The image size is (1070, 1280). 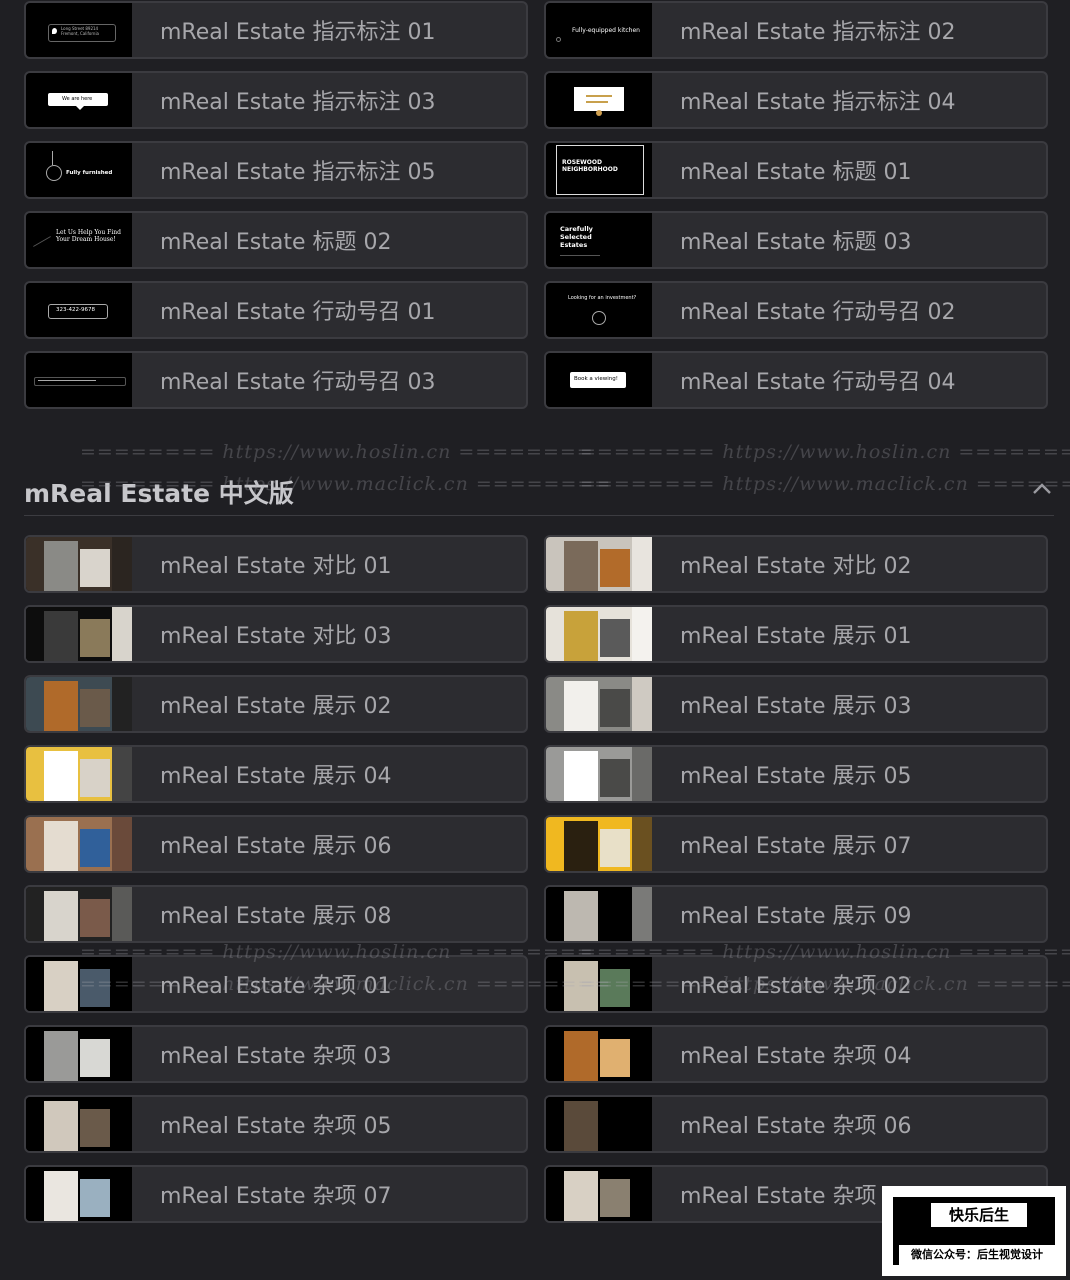 I want to click on preset-thumbnail: 323-422-9678, so click(x=79, y=310).